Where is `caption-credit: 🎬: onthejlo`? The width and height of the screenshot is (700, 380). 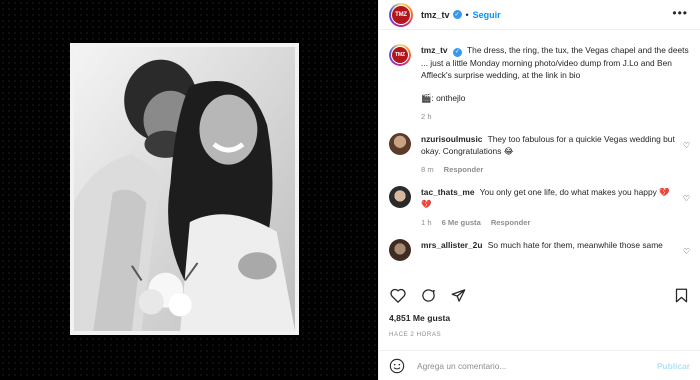
caption-credit: 🎬: onthejlo is located at coordinates (443, 97).